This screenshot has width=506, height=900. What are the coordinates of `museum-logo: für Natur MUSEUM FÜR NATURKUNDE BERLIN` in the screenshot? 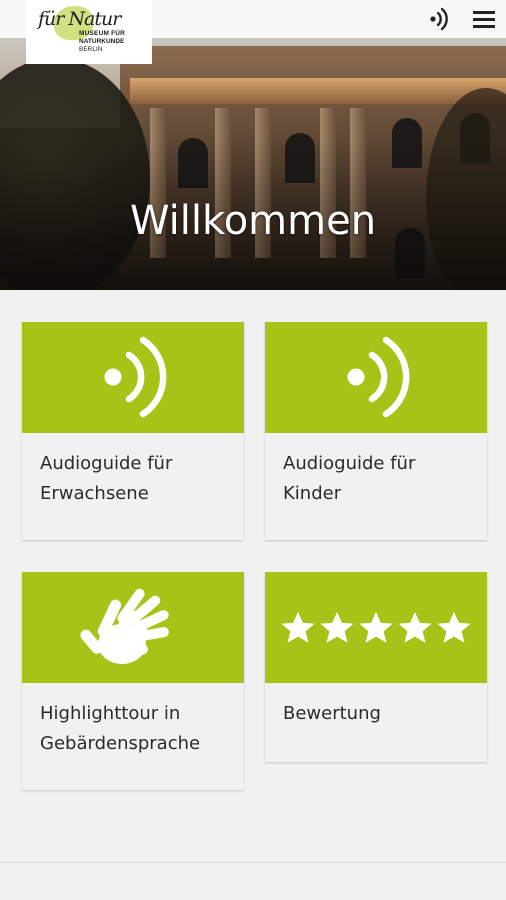 It's located at (89, 32).